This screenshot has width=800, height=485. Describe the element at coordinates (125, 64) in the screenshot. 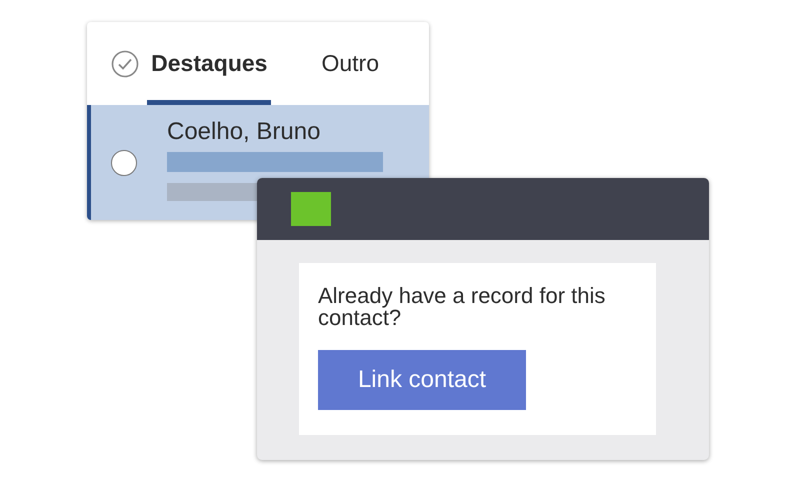

I see `check-circle-icon` at that location.